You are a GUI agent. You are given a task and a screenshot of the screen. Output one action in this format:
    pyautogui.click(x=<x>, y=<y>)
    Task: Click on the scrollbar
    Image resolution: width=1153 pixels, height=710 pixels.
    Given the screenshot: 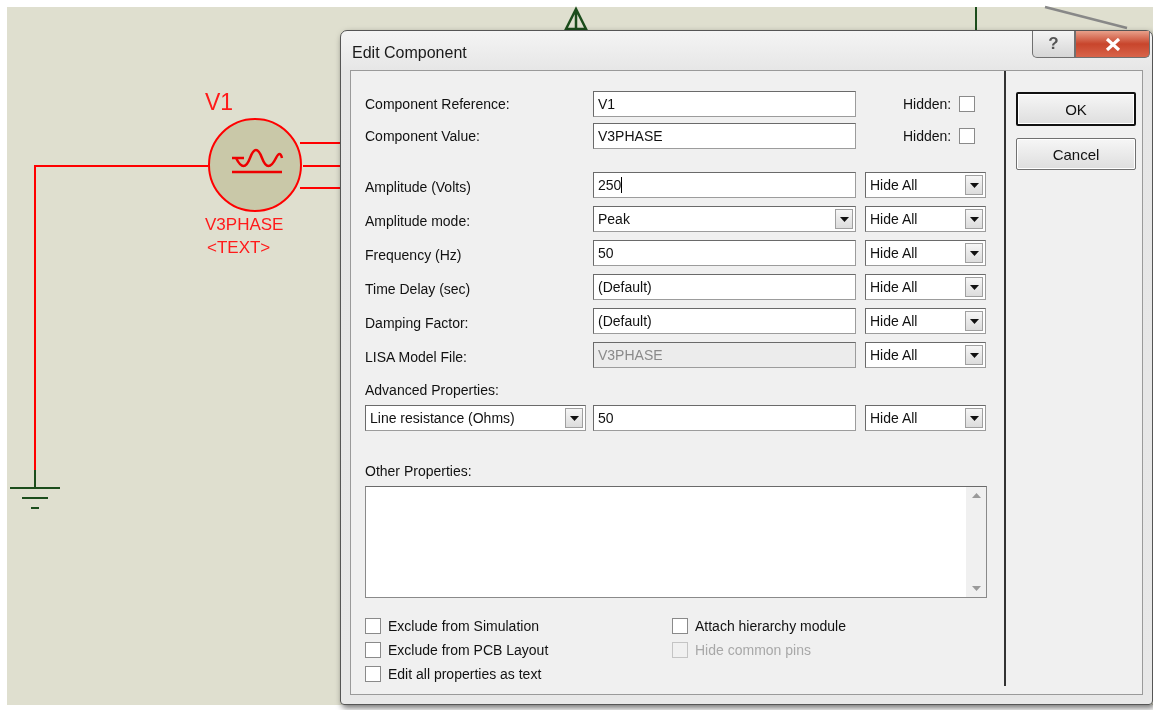 What is the action you would take?
    pyautogui.click(x=976, y=542)
    